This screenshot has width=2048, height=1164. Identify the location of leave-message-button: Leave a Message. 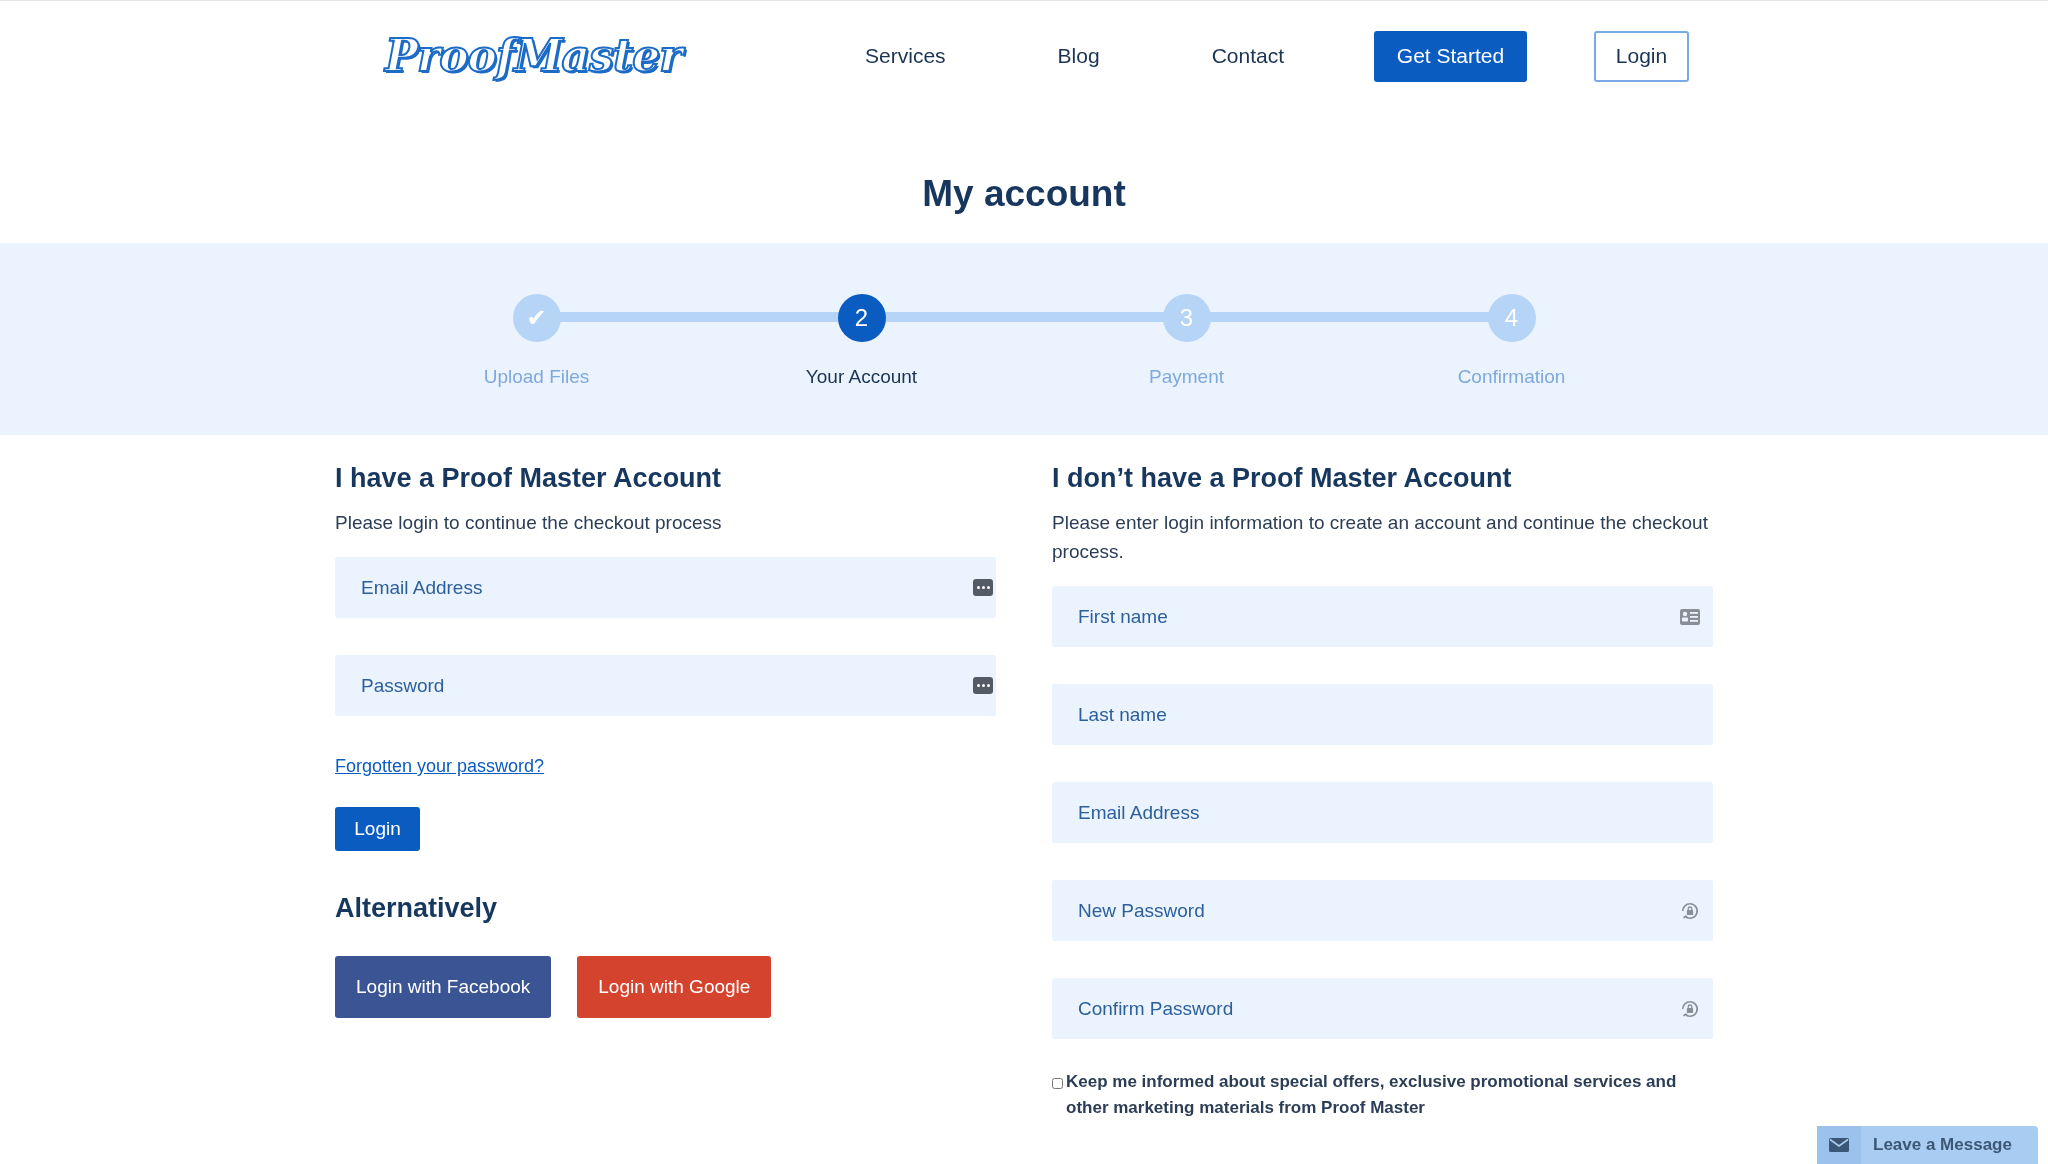
(1927, 1145).